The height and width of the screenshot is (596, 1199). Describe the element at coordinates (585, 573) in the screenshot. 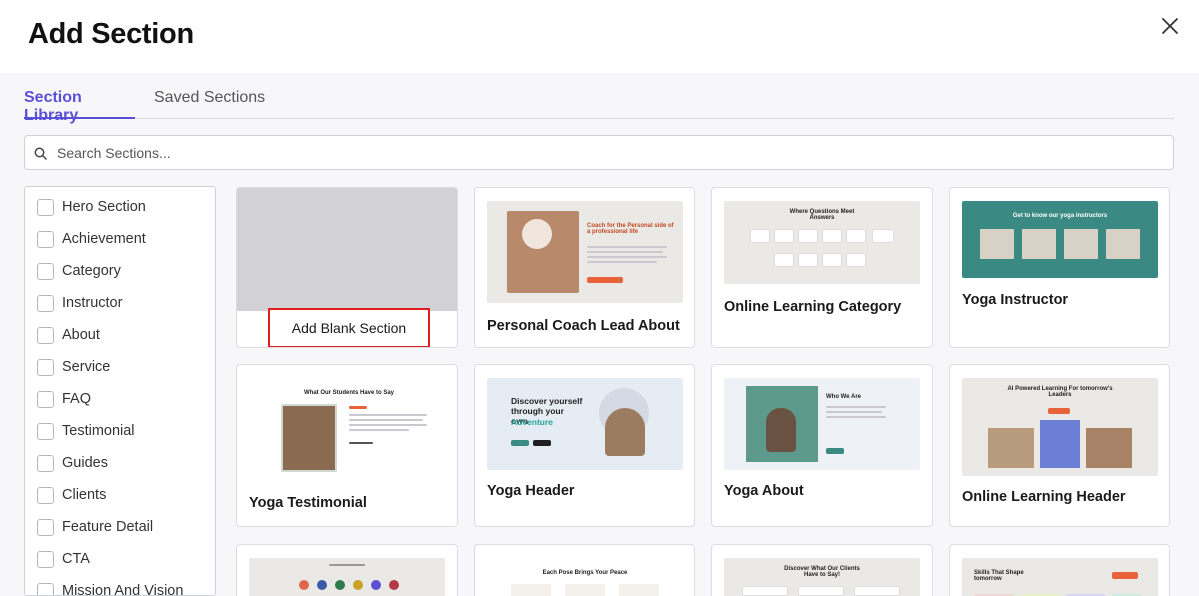

I see `thumb-headline: Each Pose Brings Your Peace` at that location.